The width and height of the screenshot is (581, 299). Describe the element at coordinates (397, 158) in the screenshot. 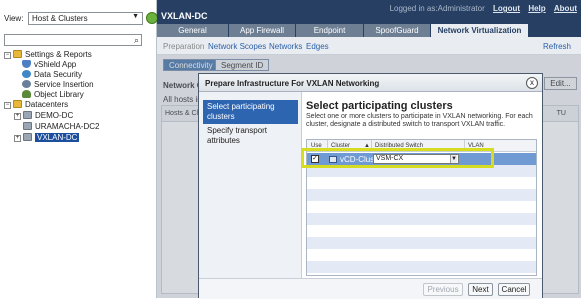

I see `highlight-box` at that location.